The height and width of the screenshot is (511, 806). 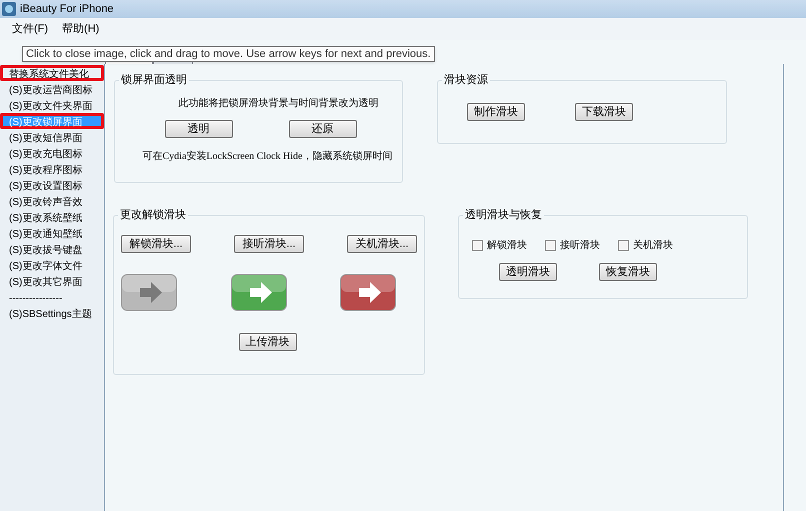 I want to click on app-icon, so click(x=9, y=9).